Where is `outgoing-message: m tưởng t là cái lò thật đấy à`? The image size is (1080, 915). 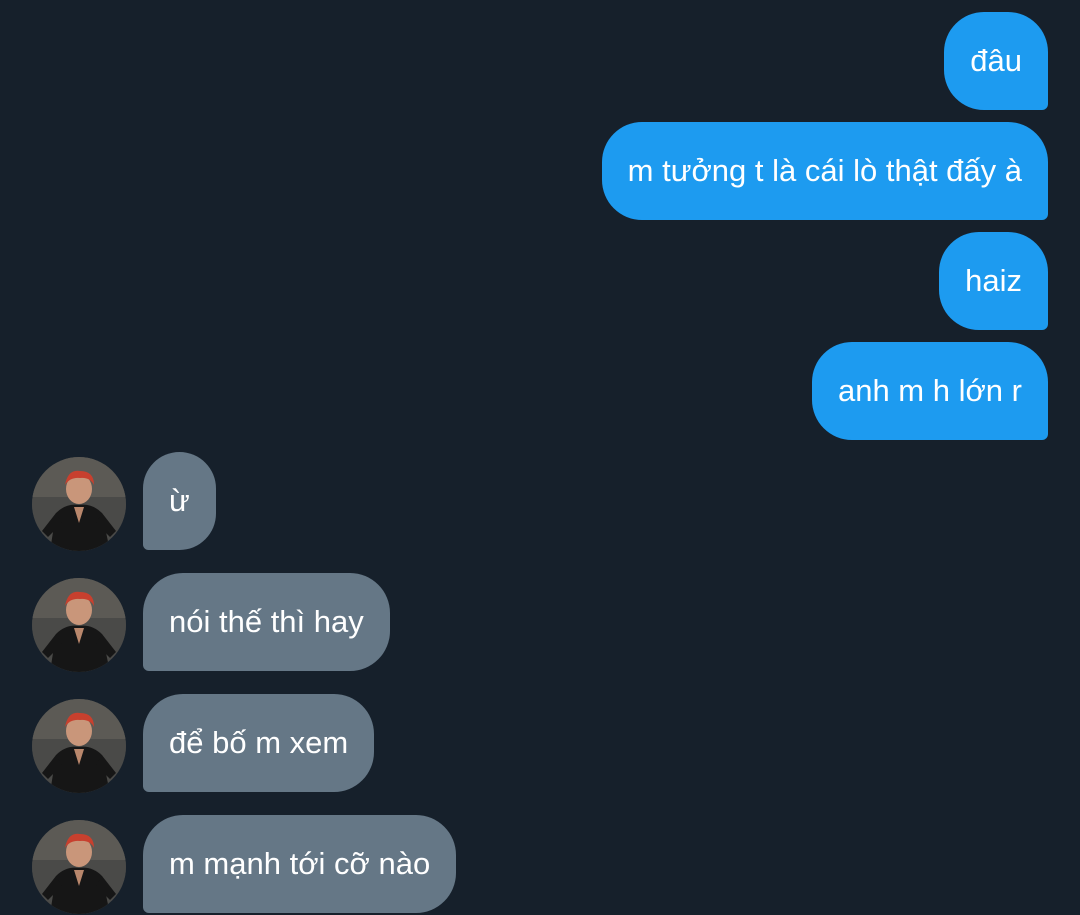 outgoing-message: m tưởng t là cái lò thật đấy à is located at coordinates (824, 171).